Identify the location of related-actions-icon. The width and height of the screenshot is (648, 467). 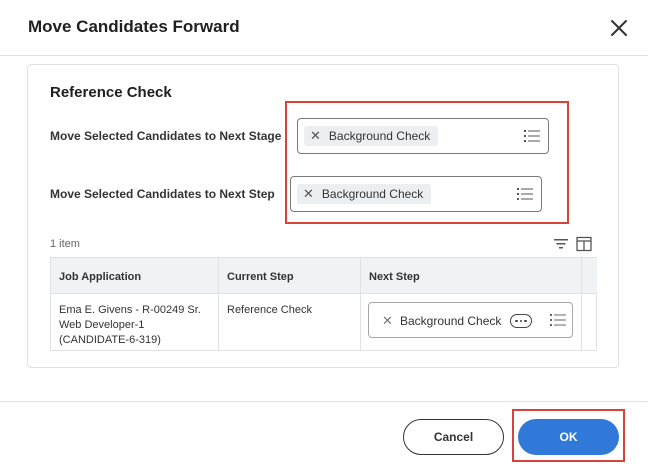
(521, 321).